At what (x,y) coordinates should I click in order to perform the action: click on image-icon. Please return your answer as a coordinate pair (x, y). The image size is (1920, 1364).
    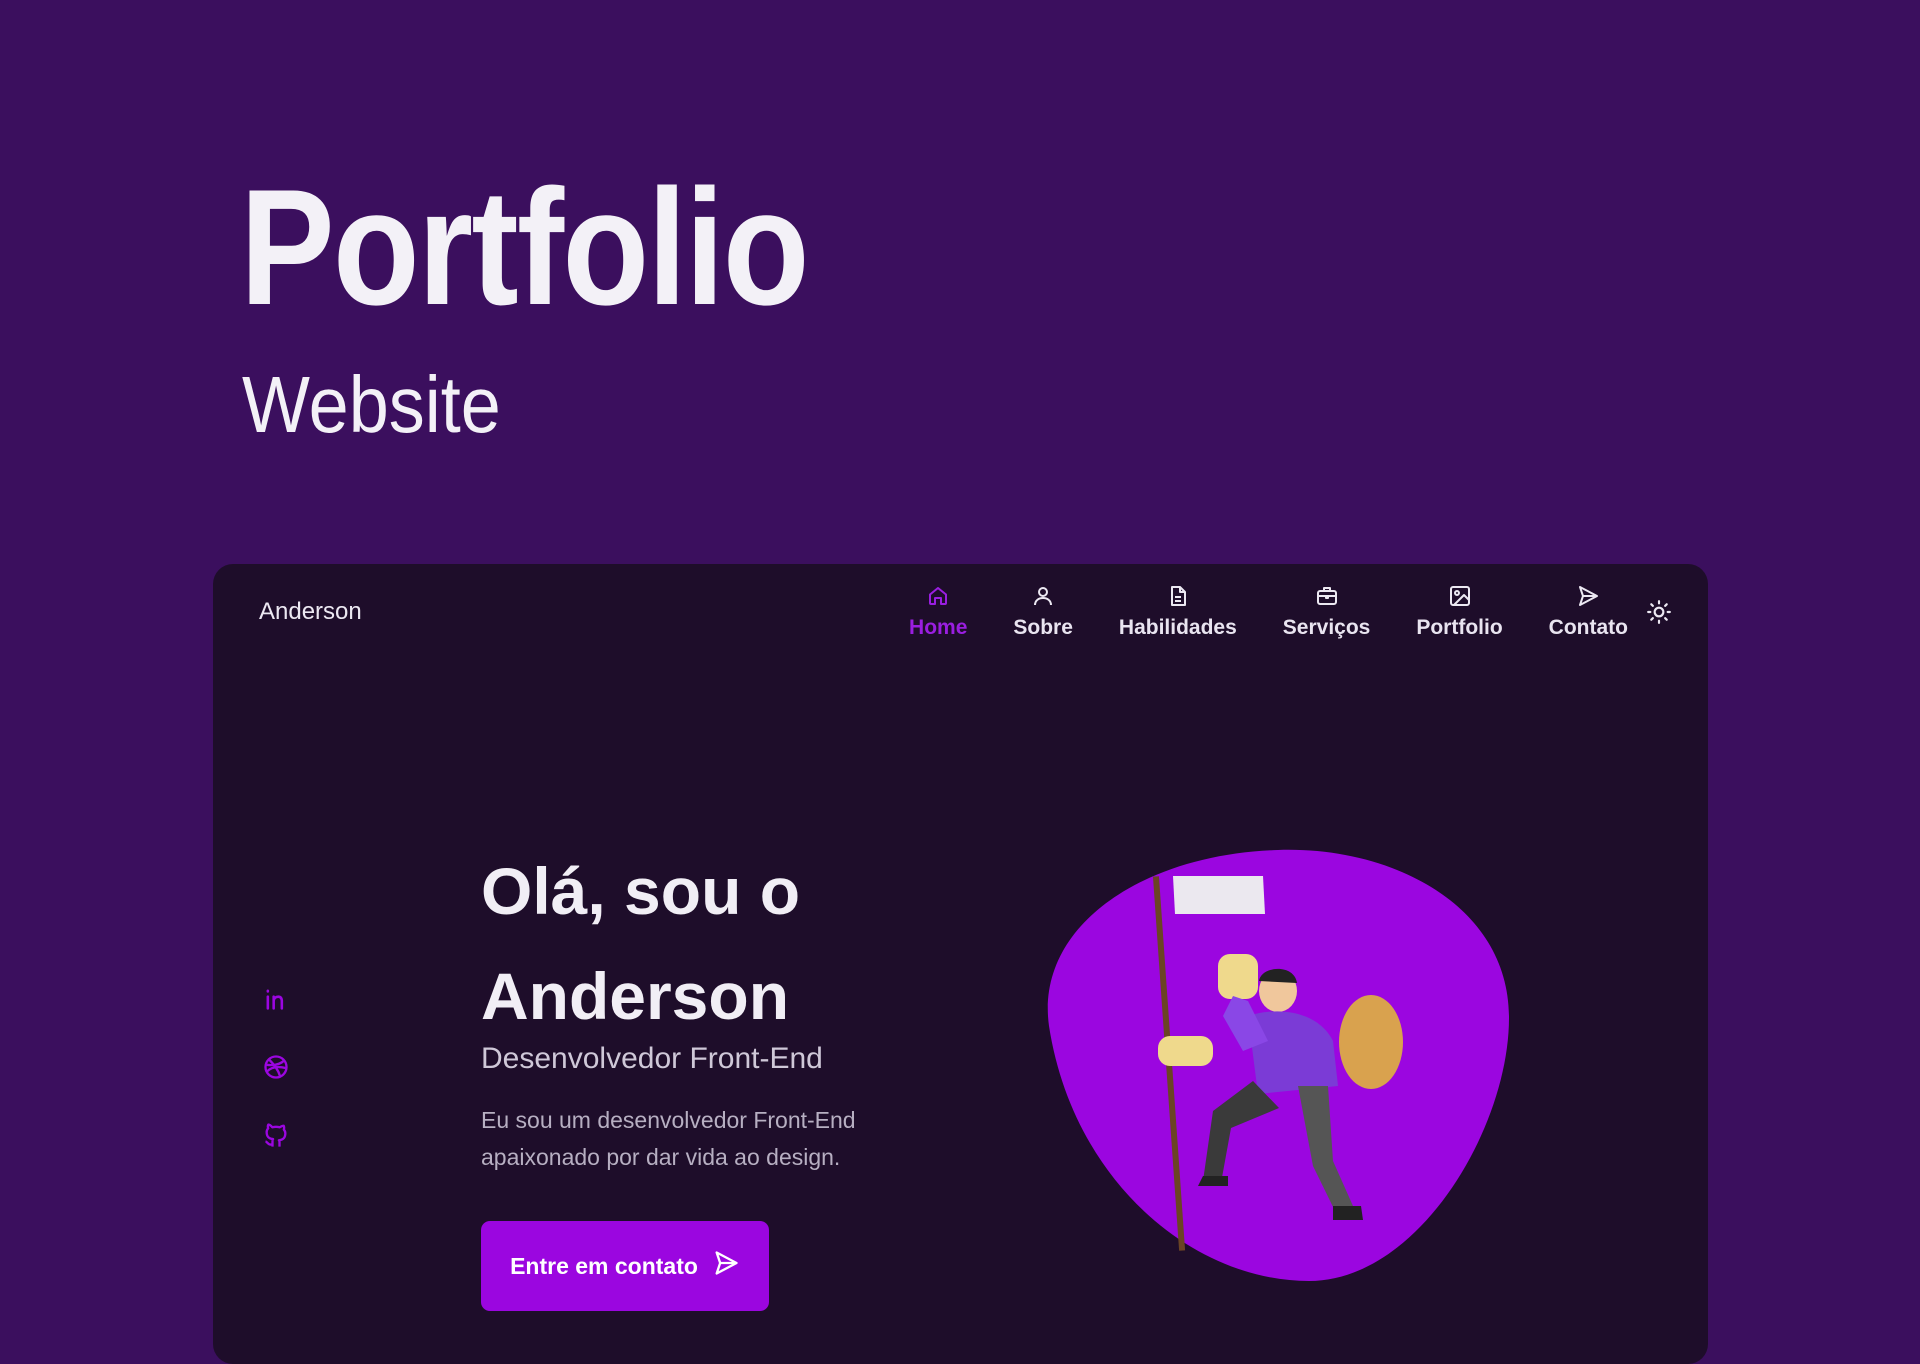
    Looking at the image, I should click on (1460, 596).